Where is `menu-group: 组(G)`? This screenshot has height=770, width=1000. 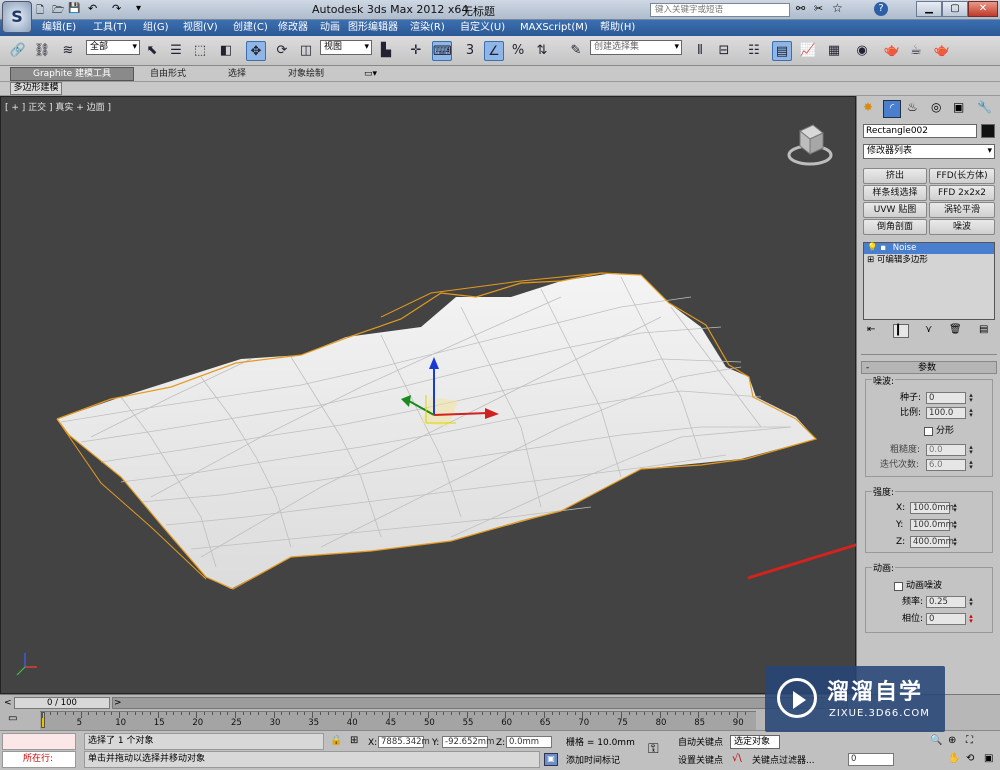
menu-group: 组(G) is located at coordinates (156, 28).